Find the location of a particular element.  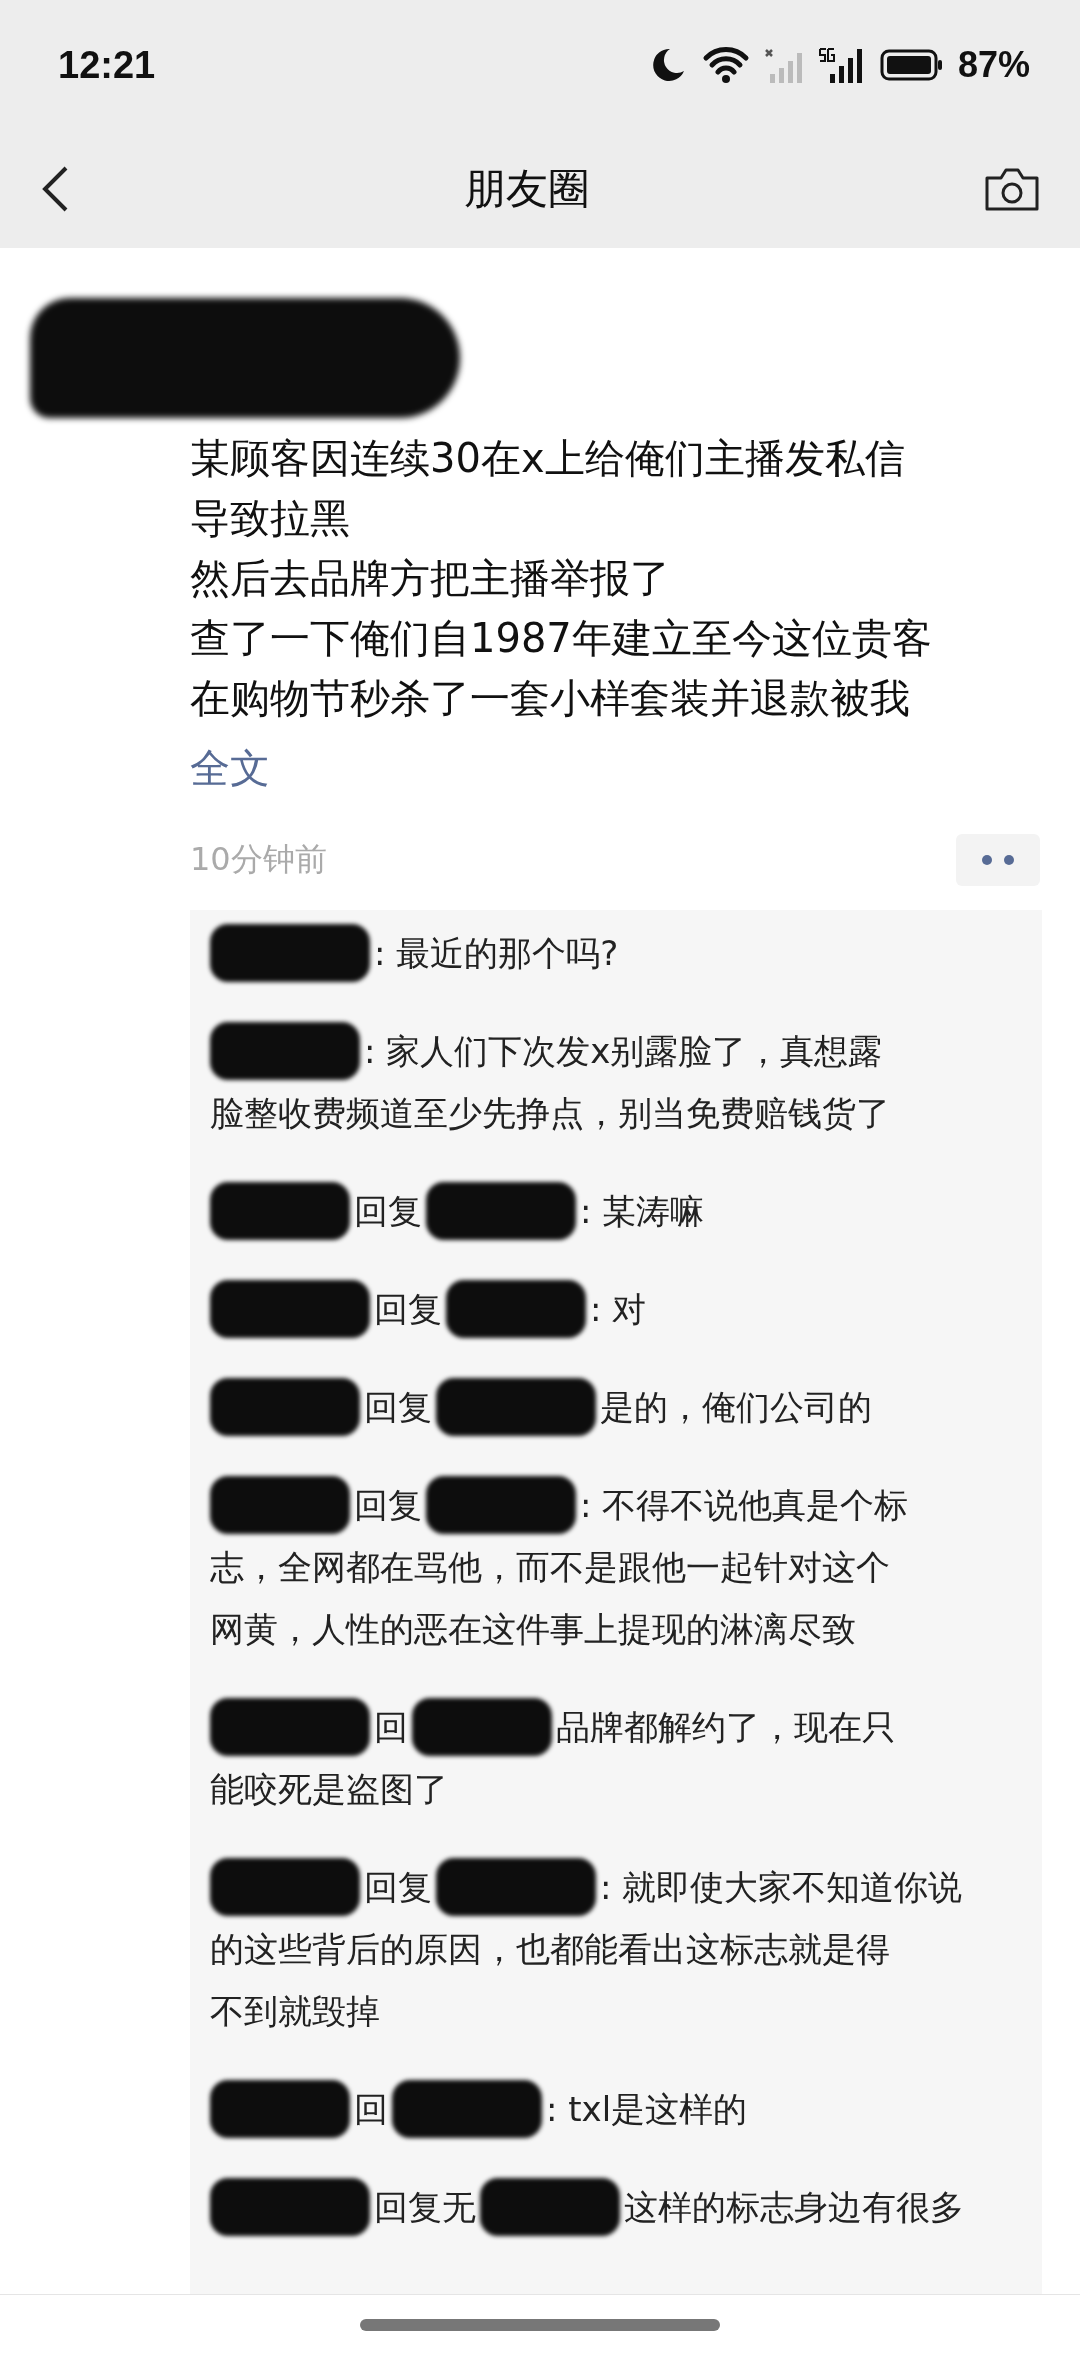

comment-text: 能咬死是盗图了 is located at coordinates (329, 1789).